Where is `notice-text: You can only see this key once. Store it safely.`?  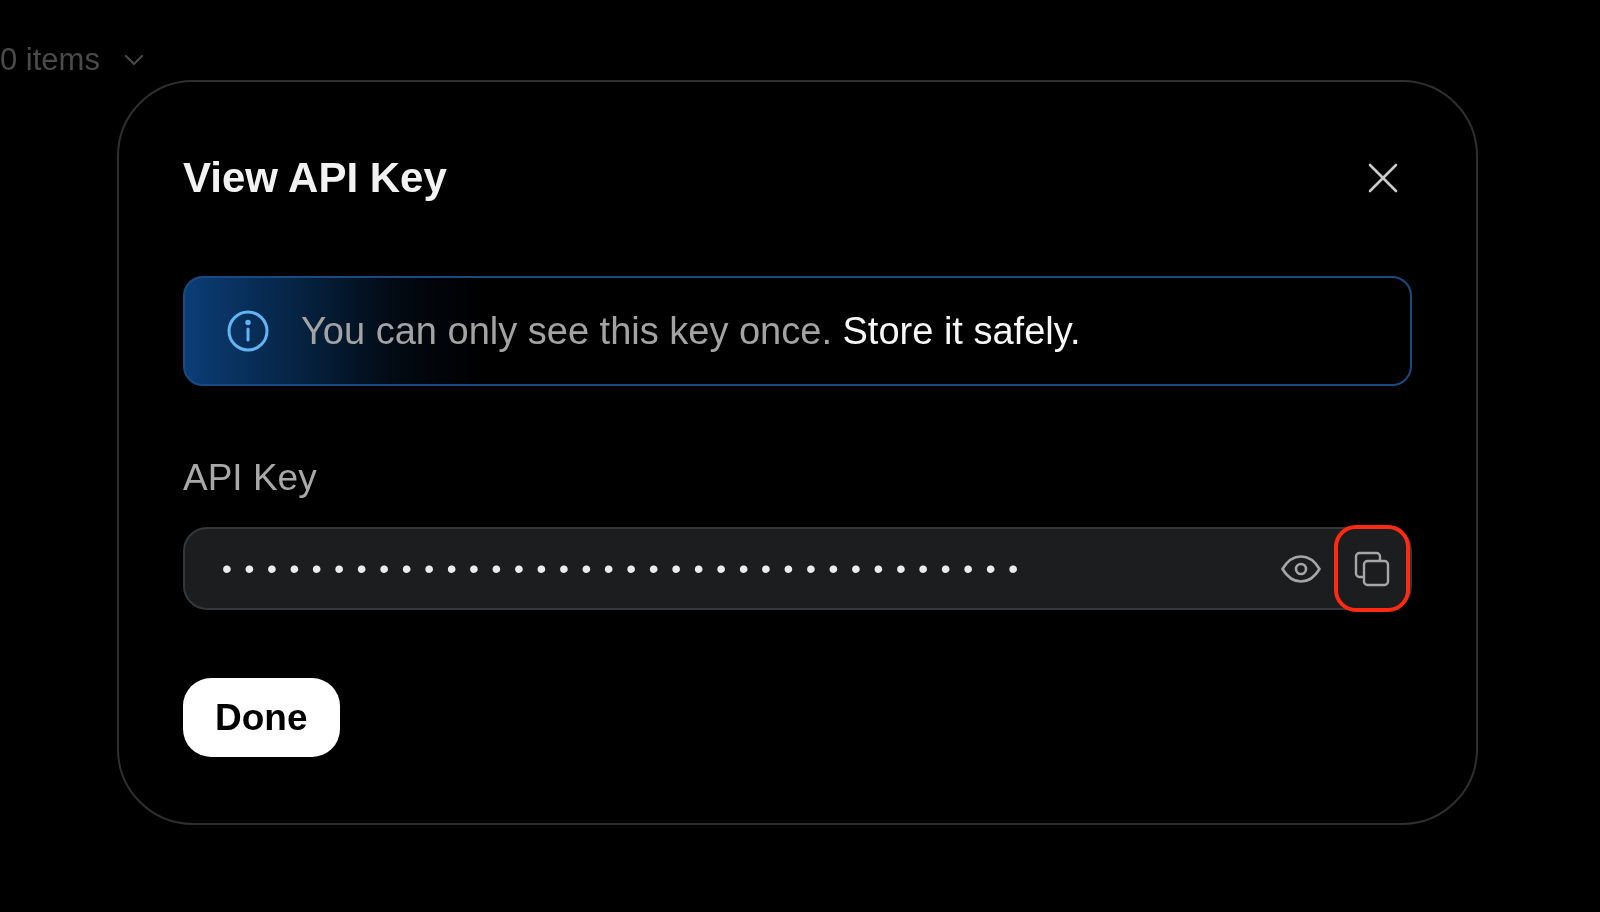
notice-text: You can only see this key once. Store it safely. is located at coordinates (691, 331).